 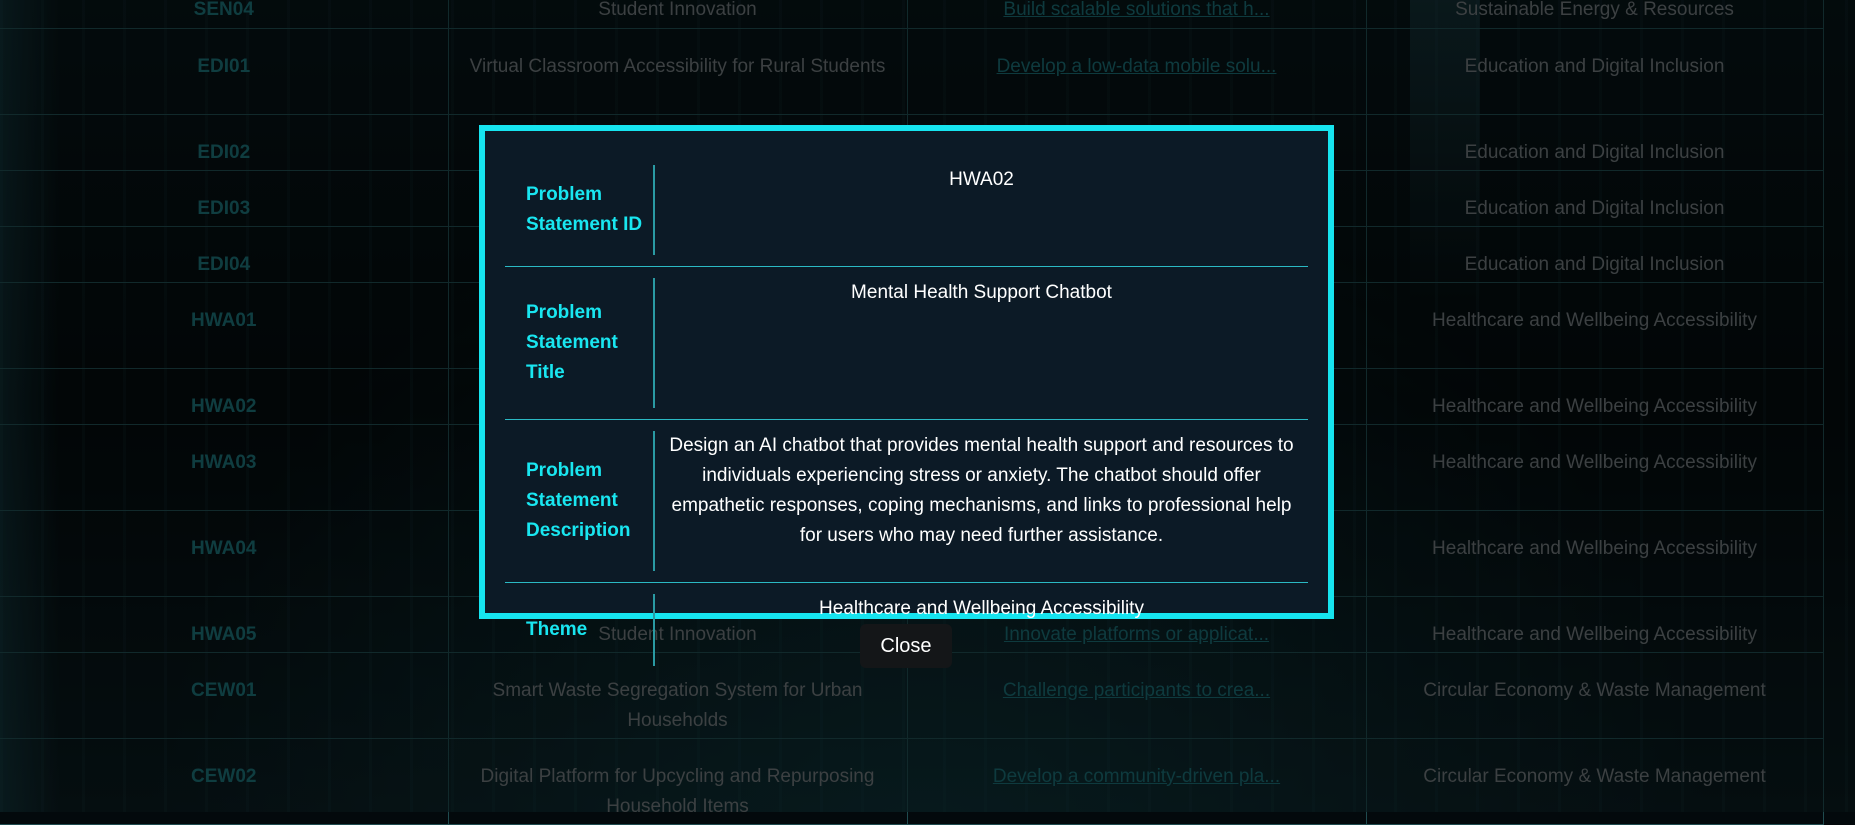 I want to click on close-button: Close, so click(x=906, y=646).